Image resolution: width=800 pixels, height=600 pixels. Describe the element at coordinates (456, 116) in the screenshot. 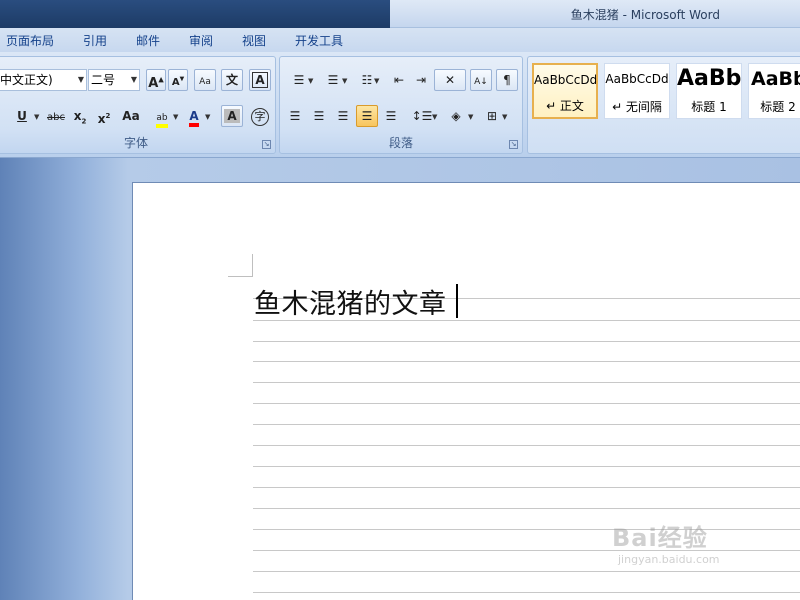

I see `shading-button: ◈` at that location.